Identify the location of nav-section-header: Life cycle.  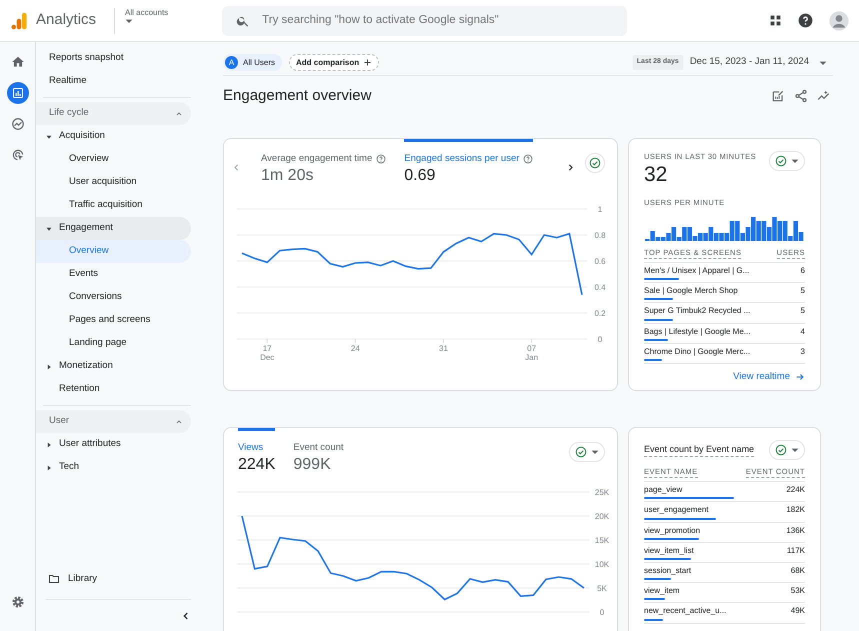
(113, 113).